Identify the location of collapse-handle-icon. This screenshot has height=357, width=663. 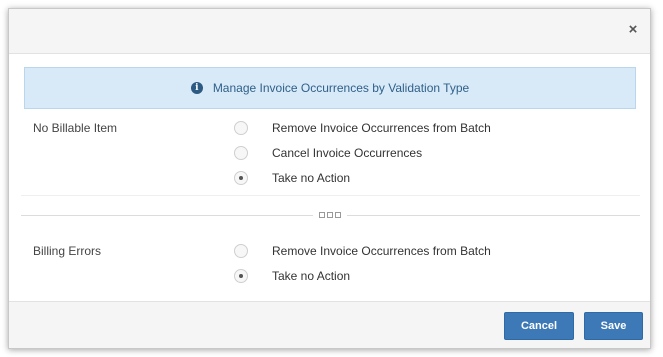
(330, 215).